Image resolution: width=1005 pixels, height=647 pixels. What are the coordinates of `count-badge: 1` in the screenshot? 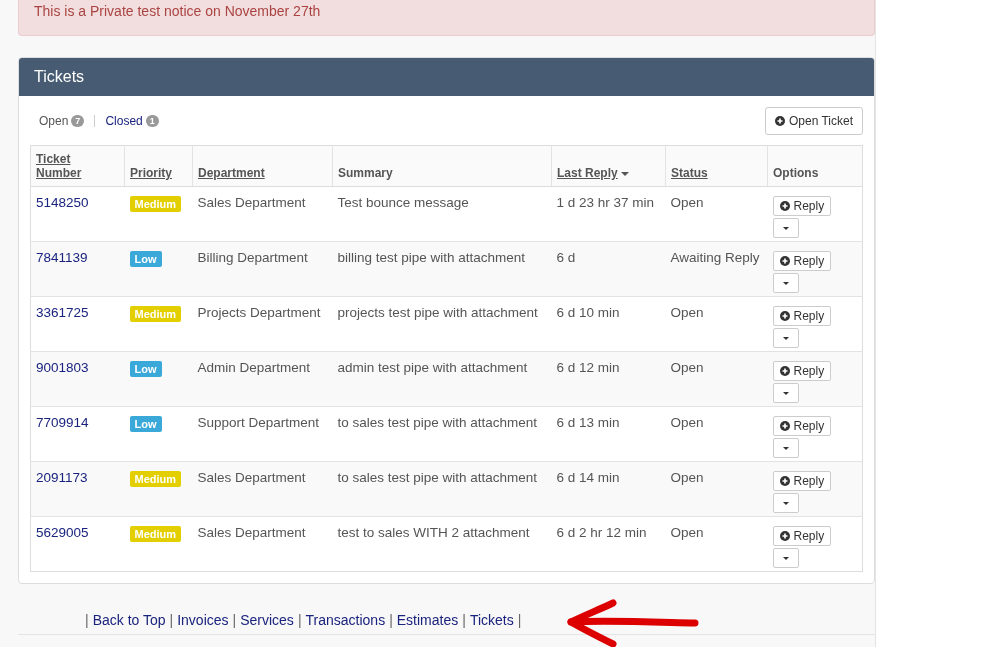 It's located at (152, 121).